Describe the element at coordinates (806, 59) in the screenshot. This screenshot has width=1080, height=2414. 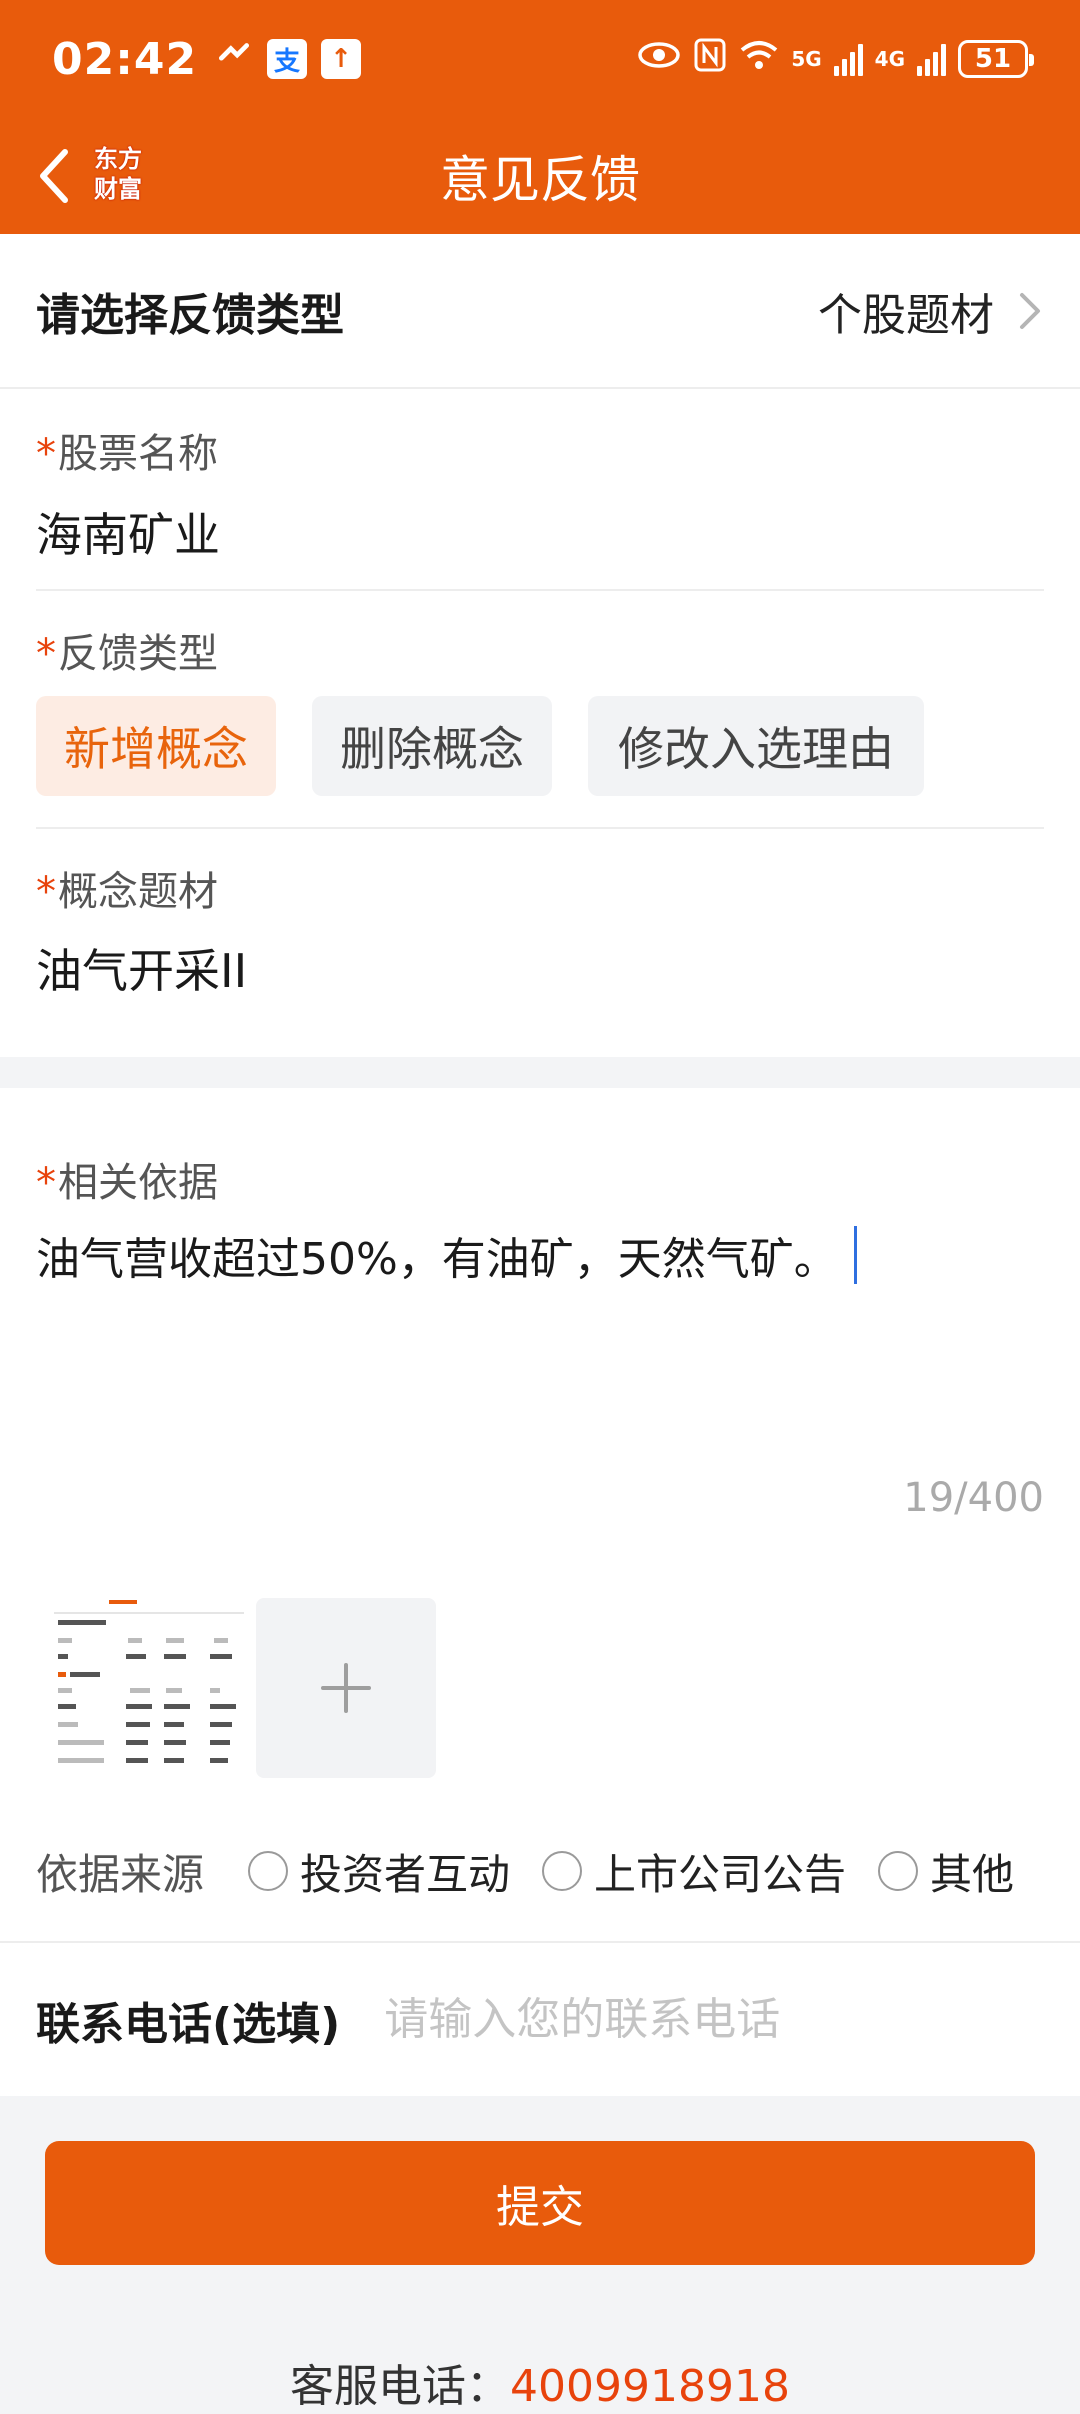
I see `network-5g-label: 5G` at that location.